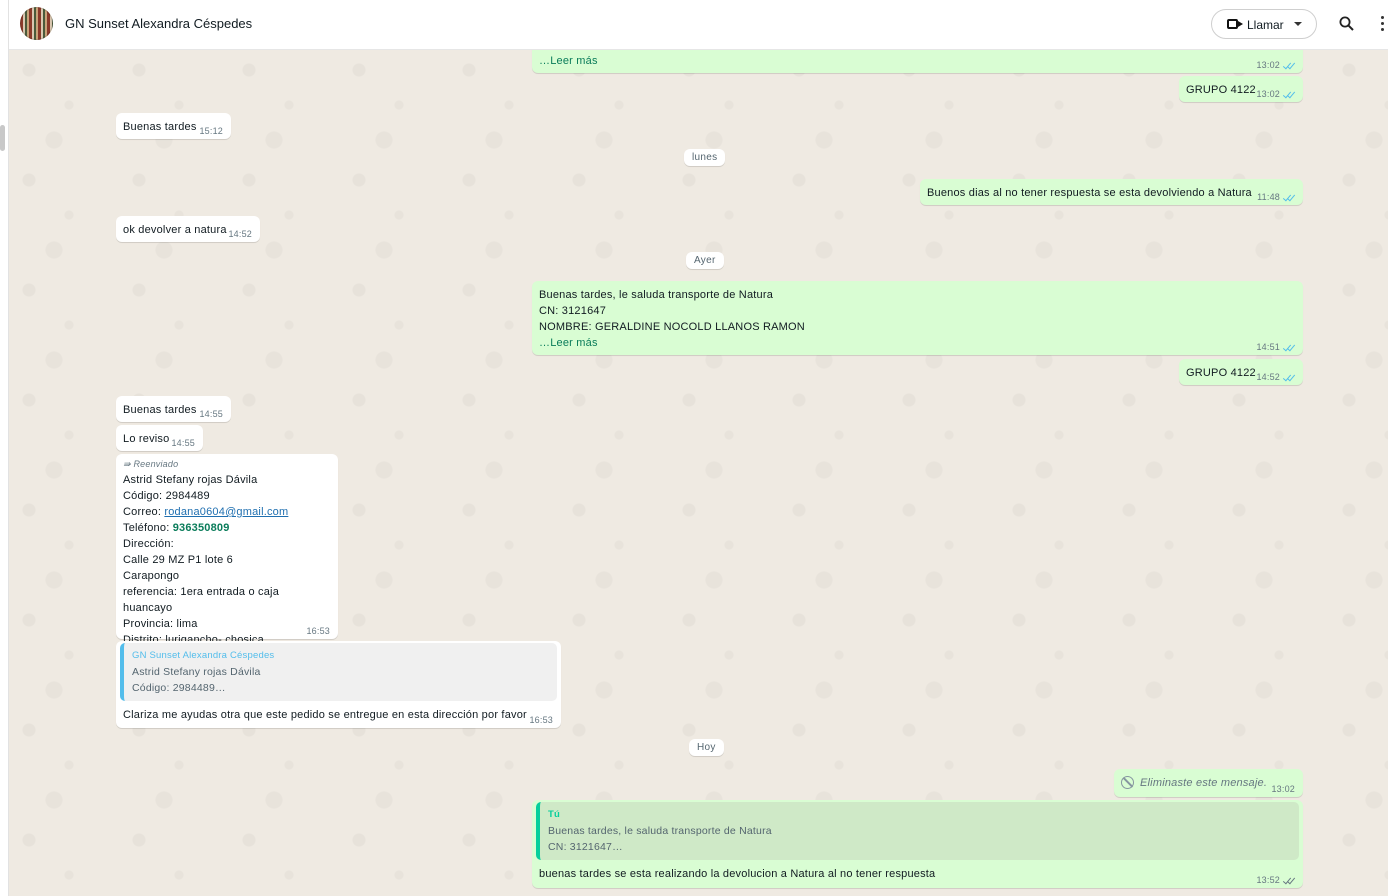 This screenshot has width=1388, height=896. Describe the element at coordinates (36, 23) in the screenshot. I see `avatar` at that location.